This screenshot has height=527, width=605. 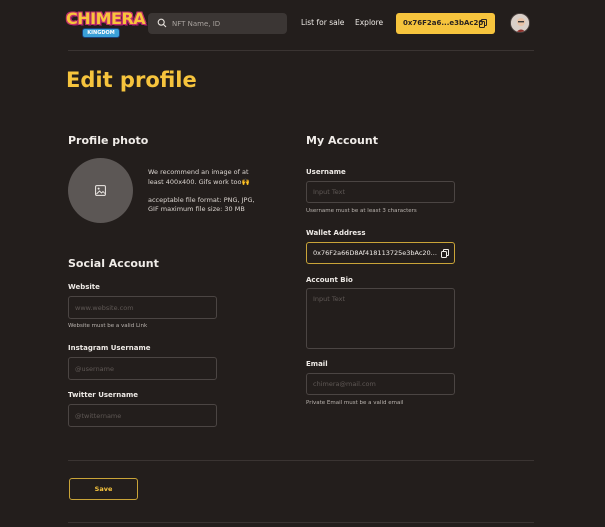 I want to click on photo-recommendation-2: least 400x400. Gifs work too🙌, so click(x=199, y=182).